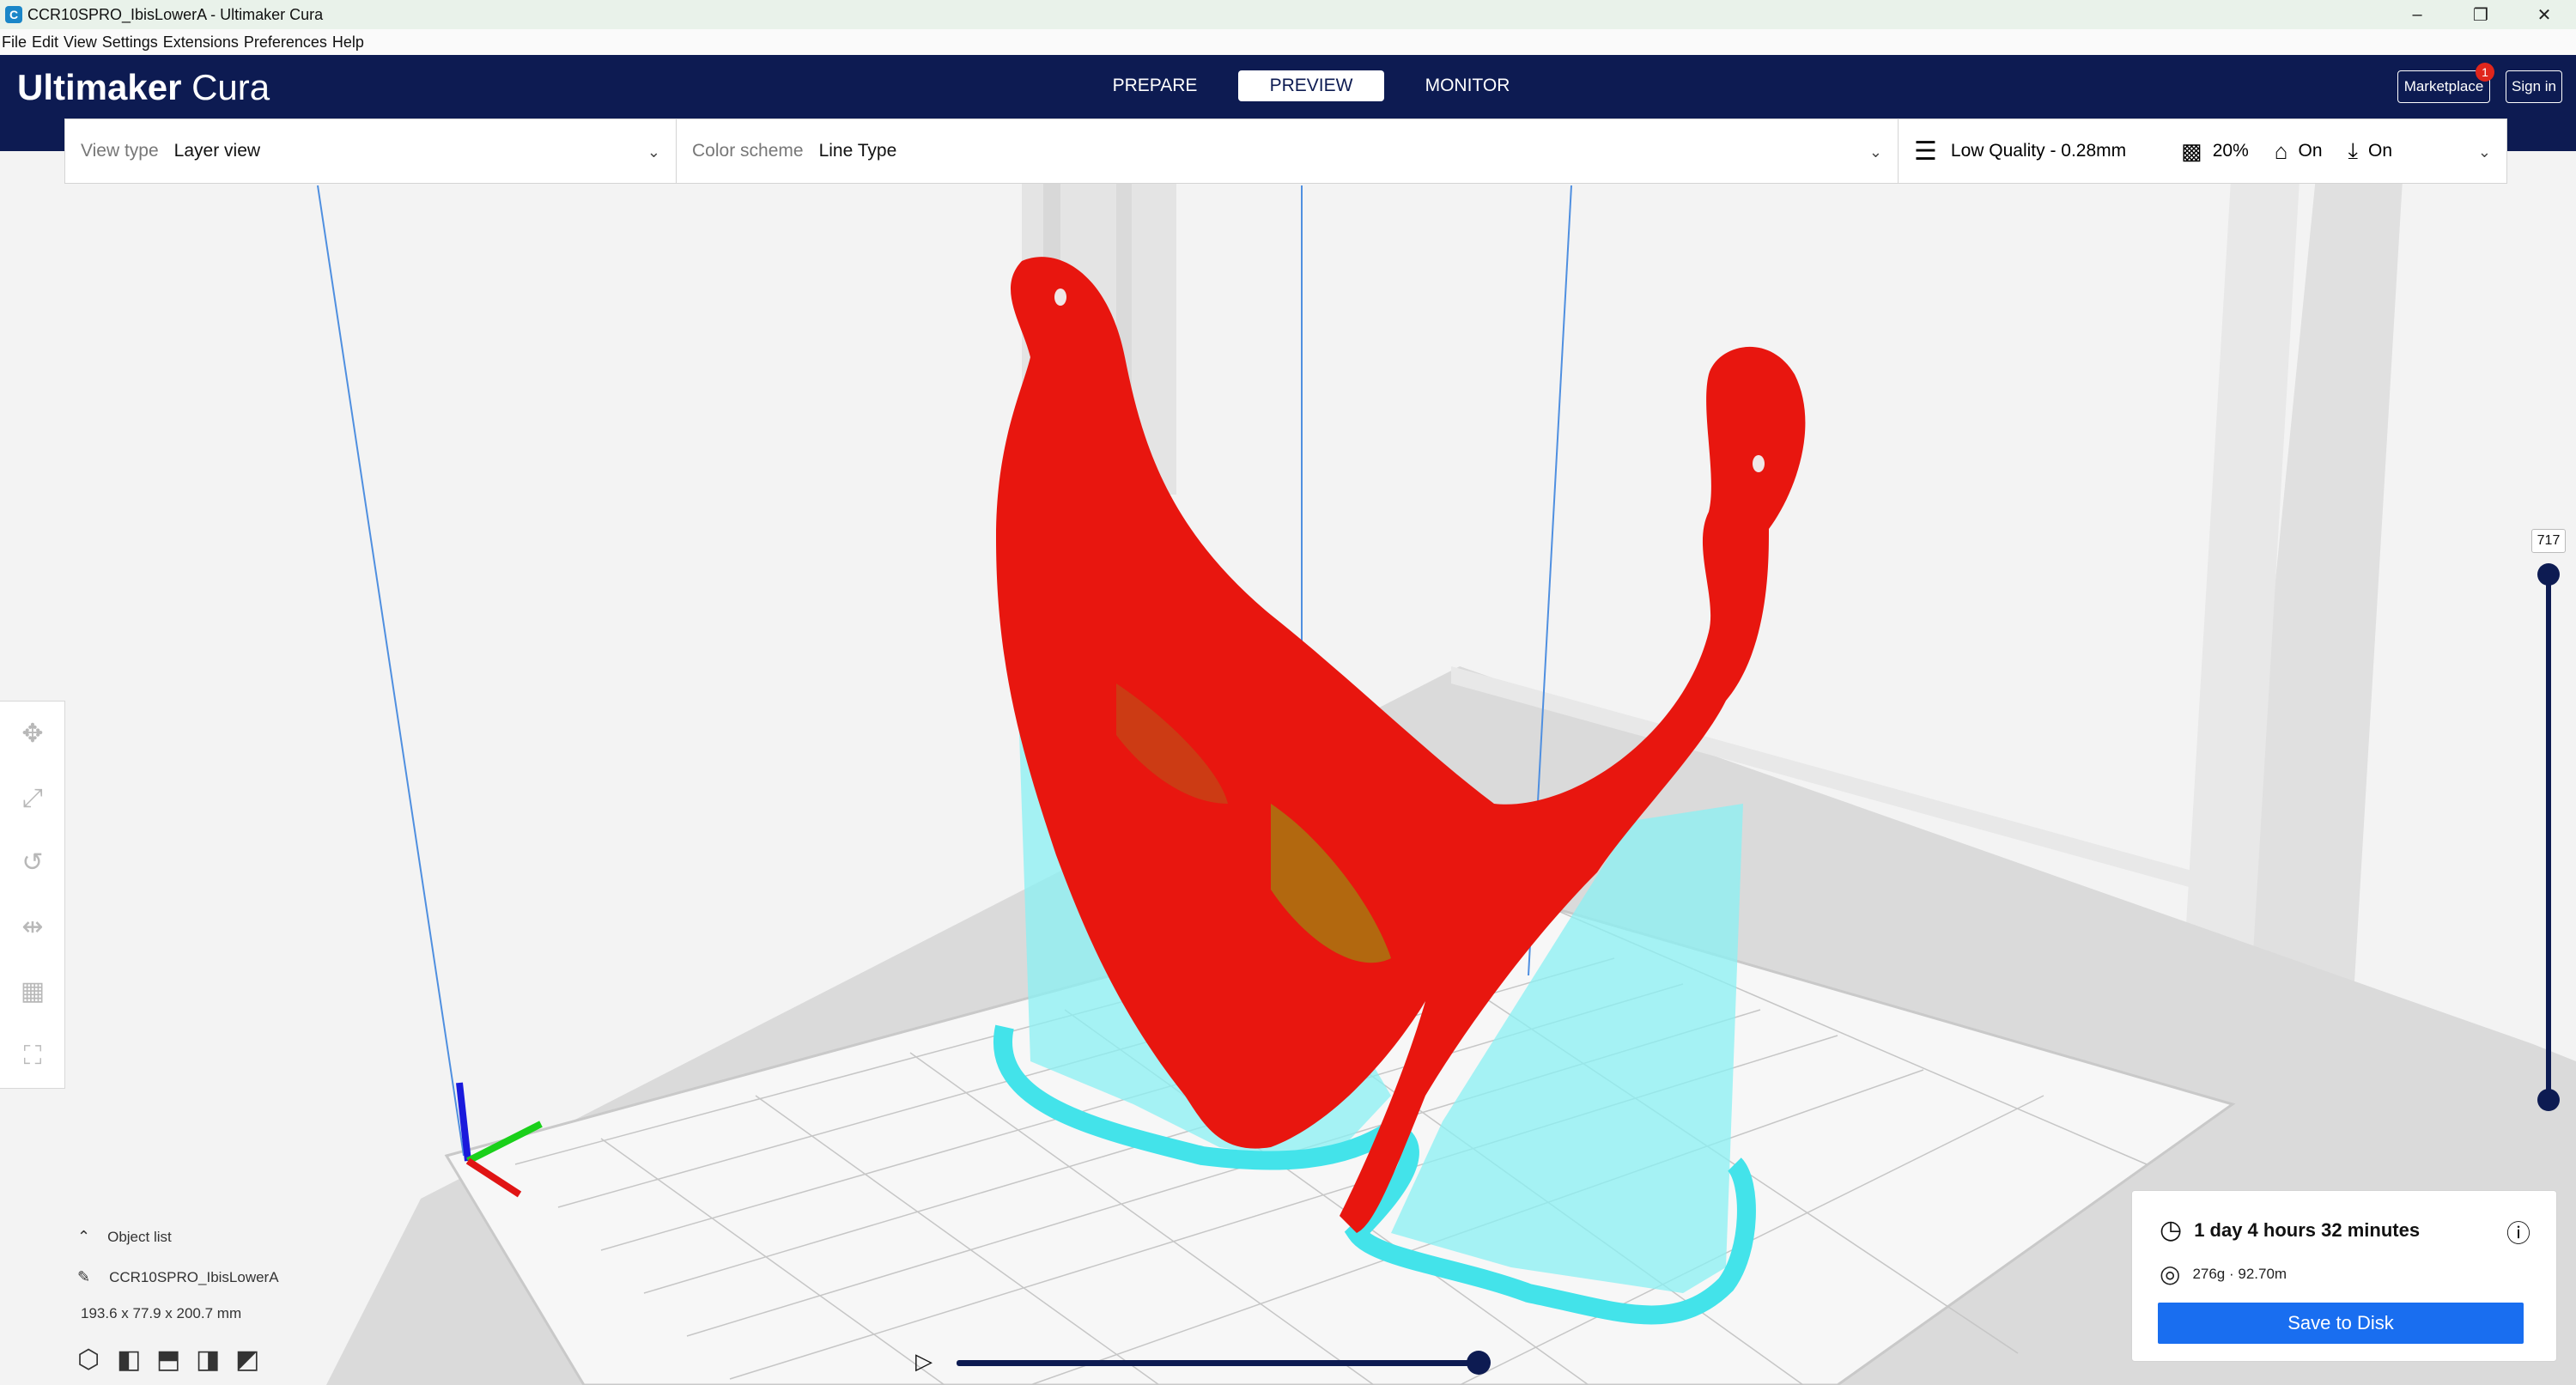  I want to click on settings-sliders-icon: ☰, so click(1925, 151).